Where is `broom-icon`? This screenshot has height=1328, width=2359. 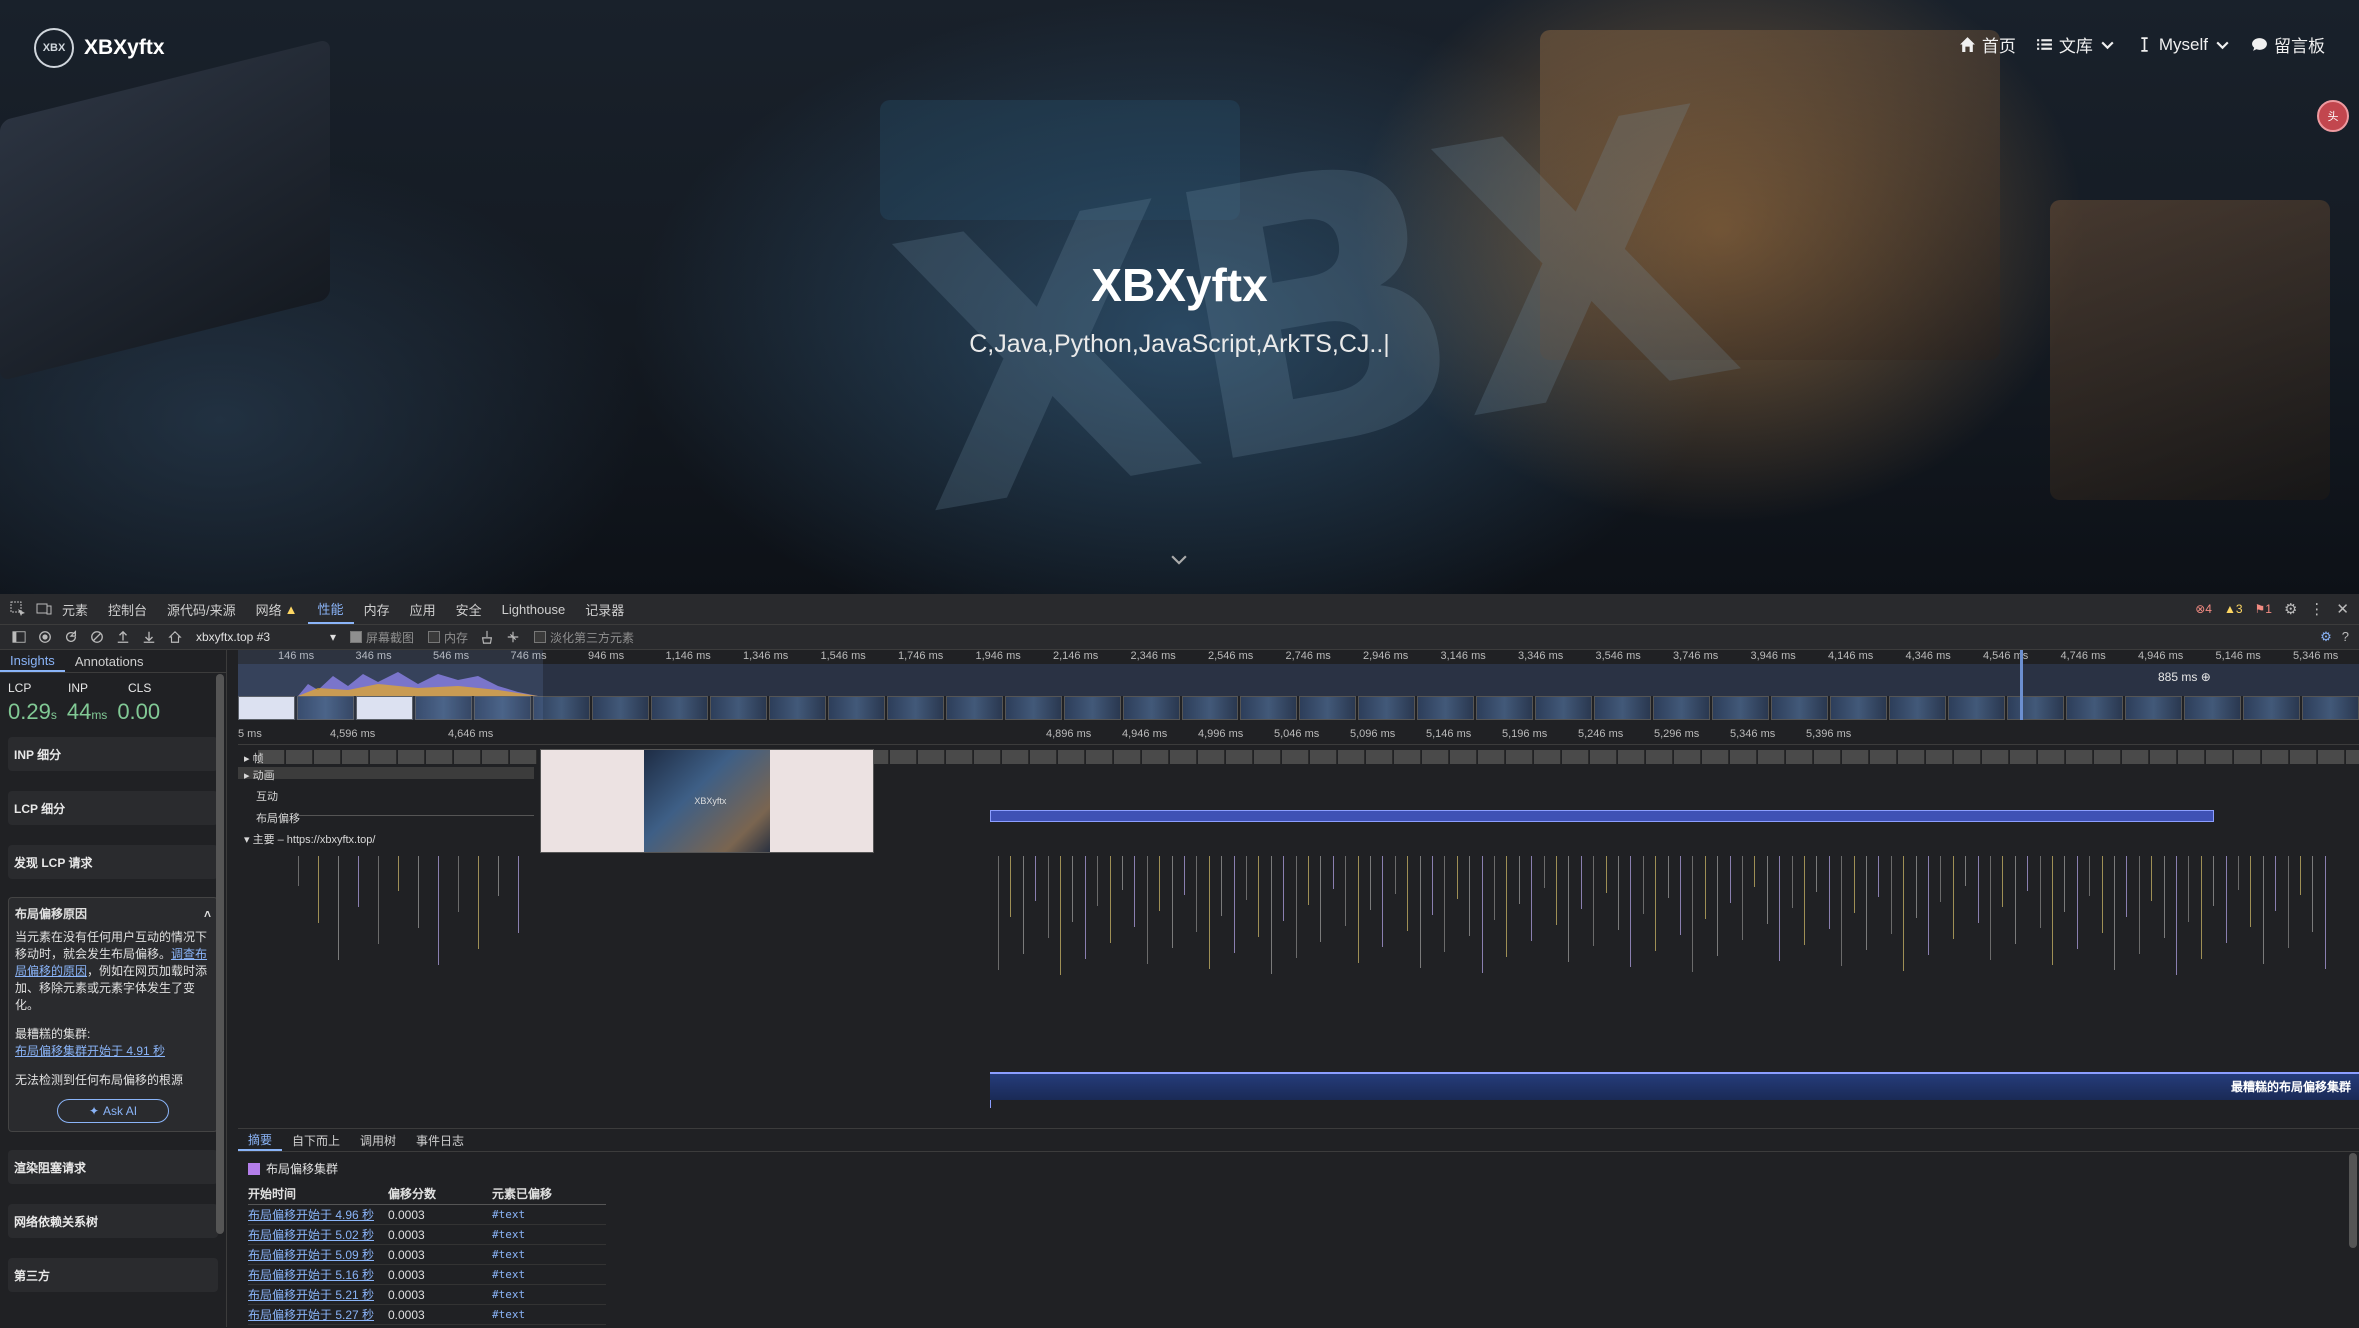 broom-icon is located at coordinates (487, 637).